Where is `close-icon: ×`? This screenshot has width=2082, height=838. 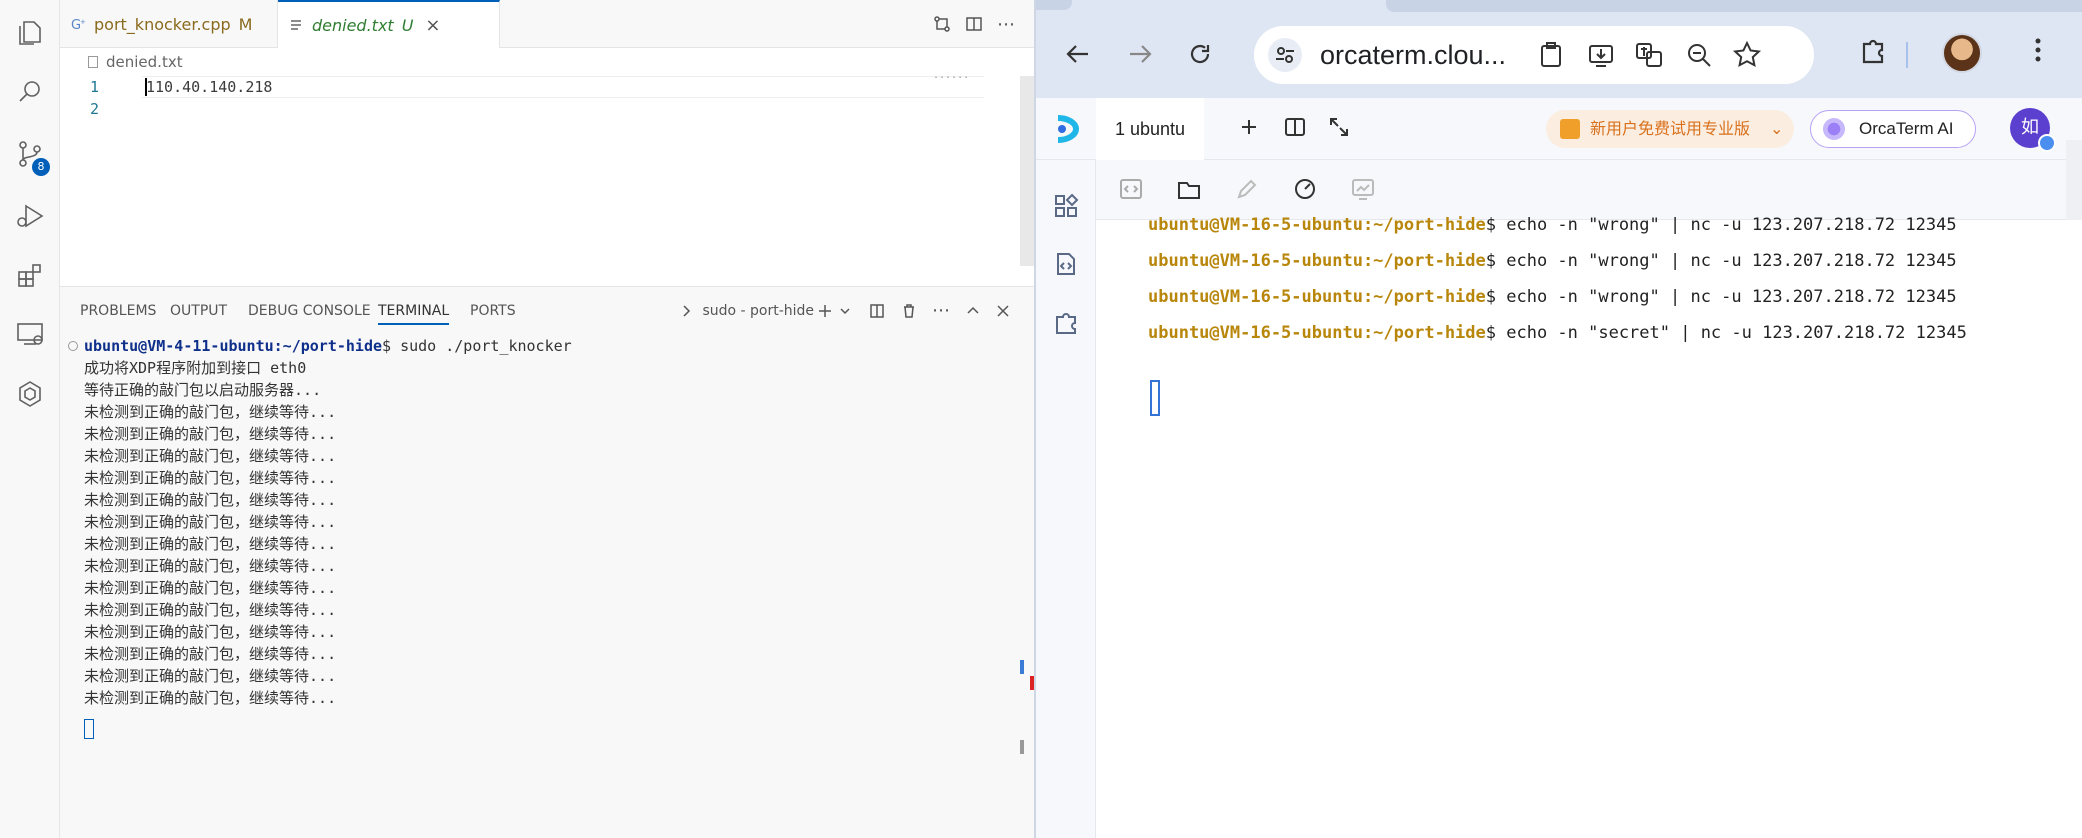
close-icon: × is located at coordinates (432, 25).